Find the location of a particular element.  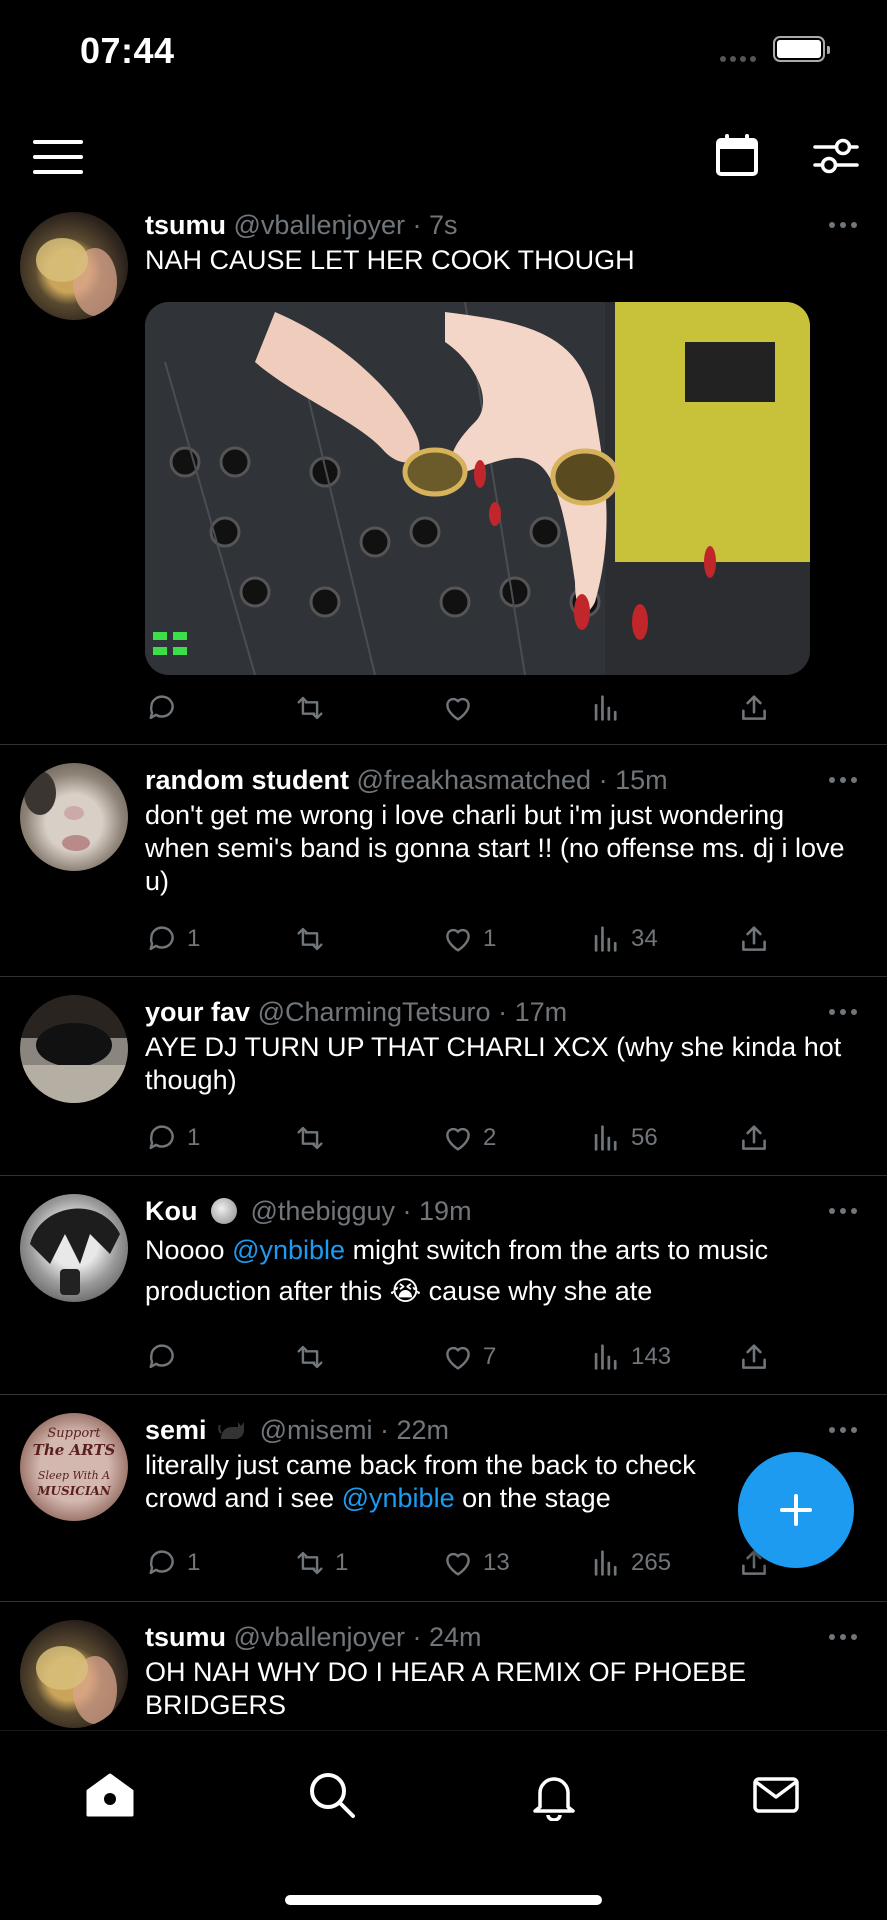

views-button: 34 is located at coordinates (623, 939).